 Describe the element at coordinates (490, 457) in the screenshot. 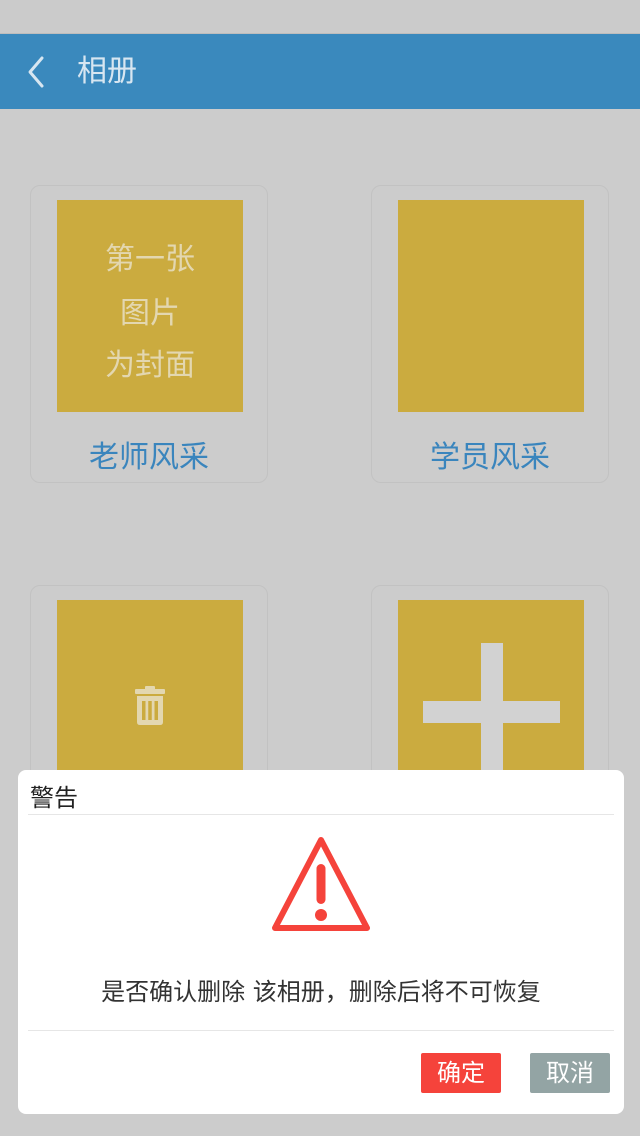

I see `album-name: 学员风采` at that location.